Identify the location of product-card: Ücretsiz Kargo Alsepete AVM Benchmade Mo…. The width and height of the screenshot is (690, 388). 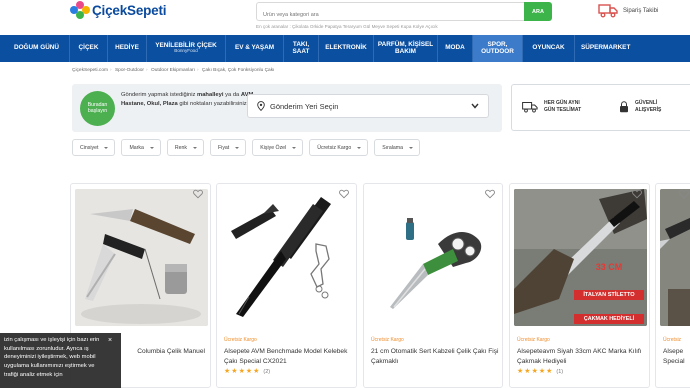
(286, 285).